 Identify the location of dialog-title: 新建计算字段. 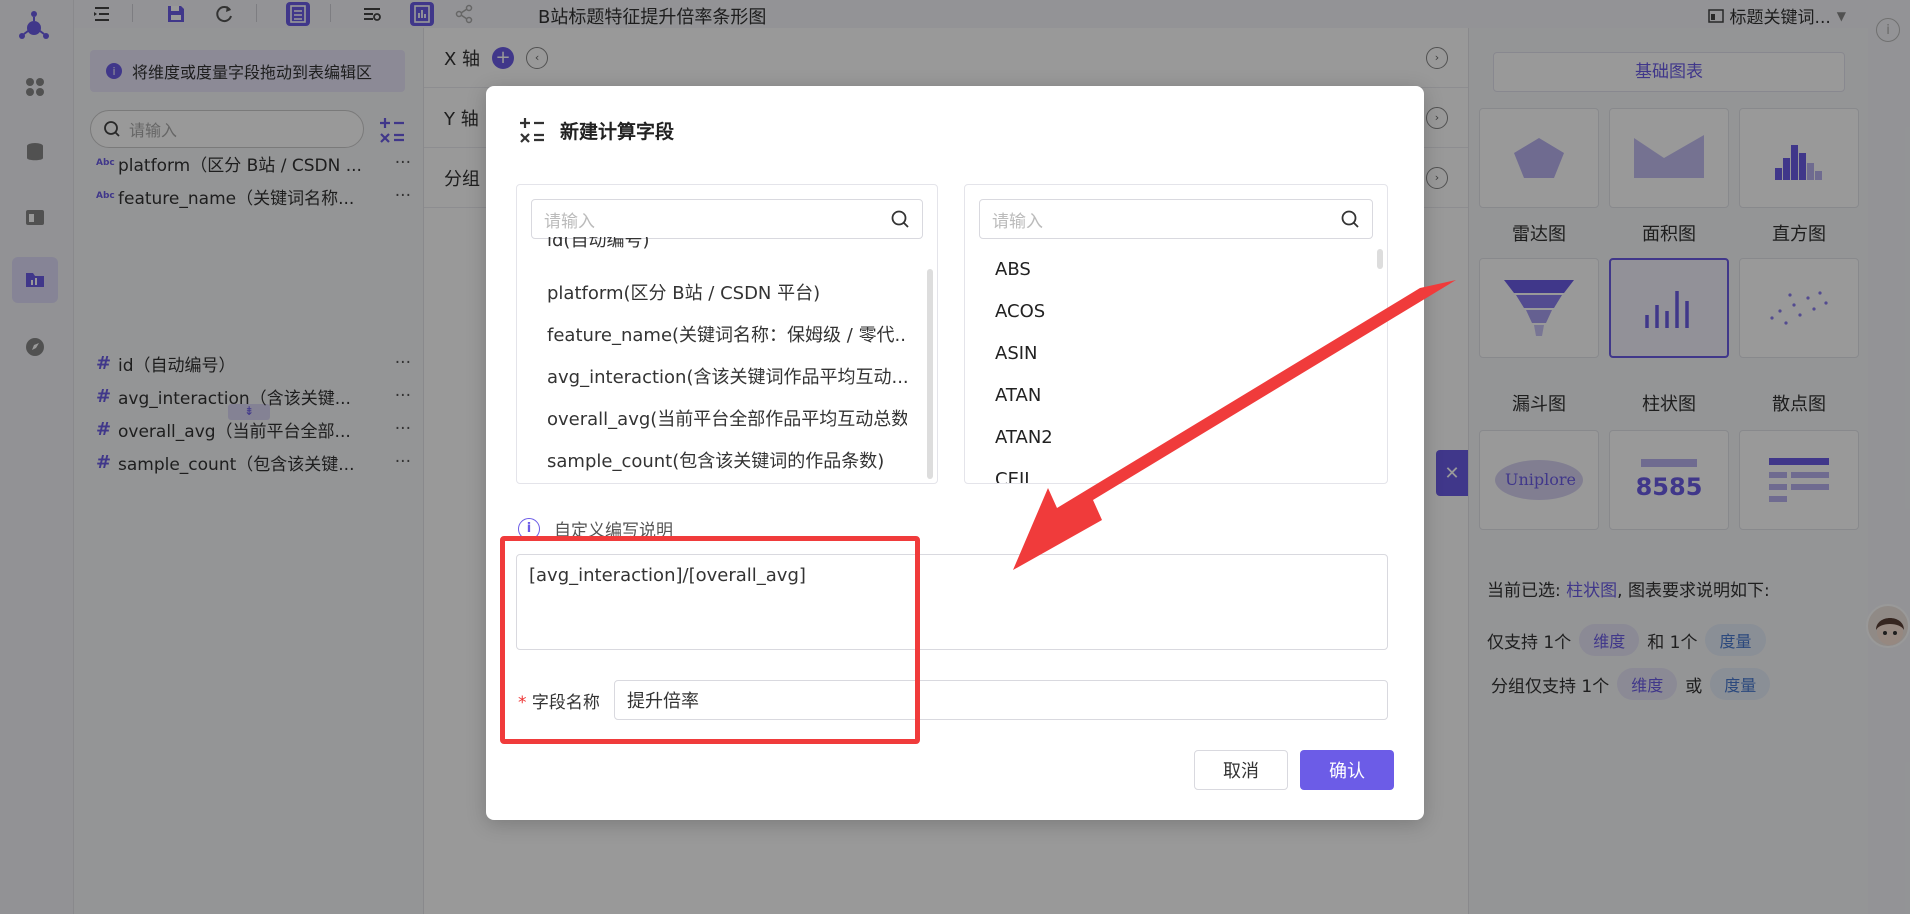
(617, 131).